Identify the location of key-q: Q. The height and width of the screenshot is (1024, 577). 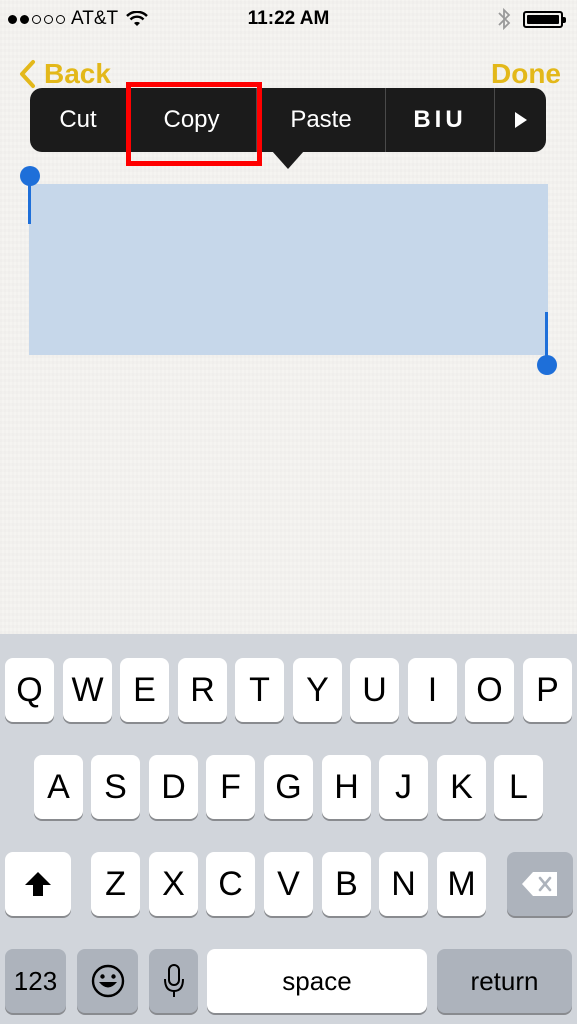
(29, 690).